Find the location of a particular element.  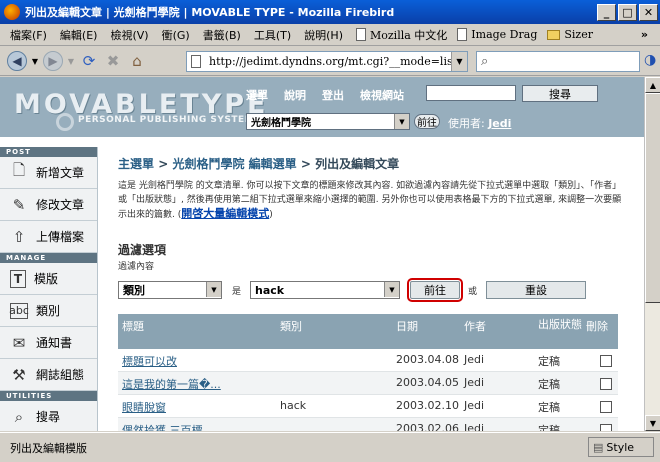

table-header: 標題 類別 日期 作者 出版狀態 刪除 is located at coordinates (368, 331).